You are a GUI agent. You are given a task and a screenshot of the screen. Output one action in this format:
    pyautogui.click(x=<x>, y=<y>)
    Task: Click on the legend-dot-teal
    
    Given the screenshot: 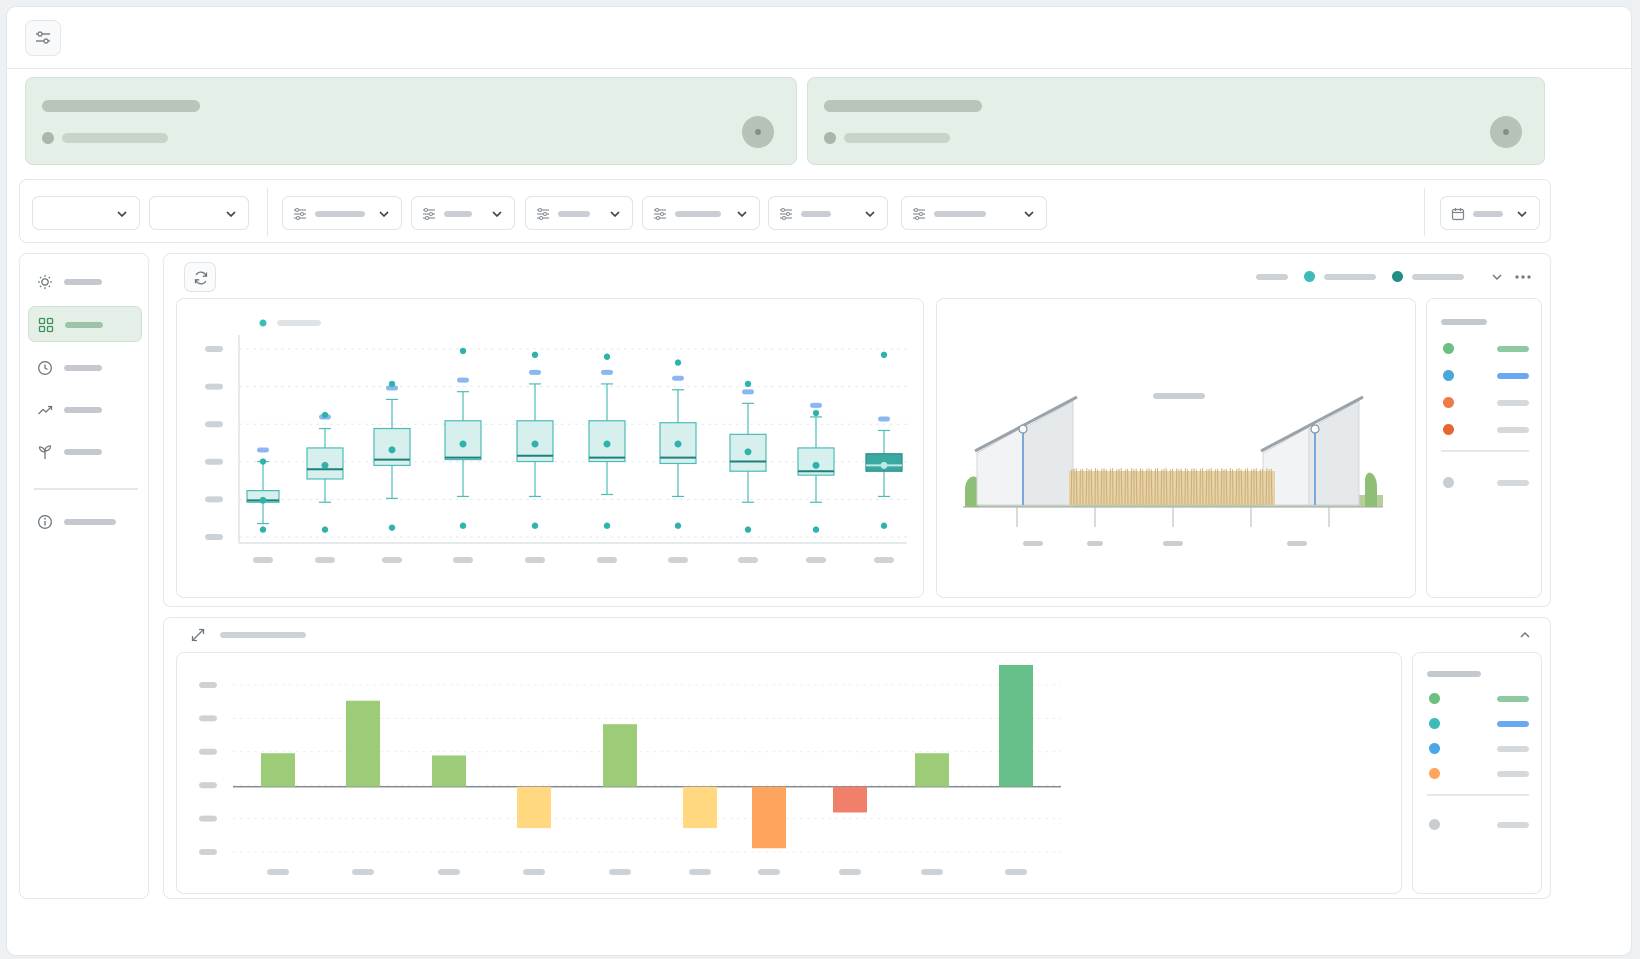 What is the action you would take?
    pyautogui.click(x=1309, y=276)
    